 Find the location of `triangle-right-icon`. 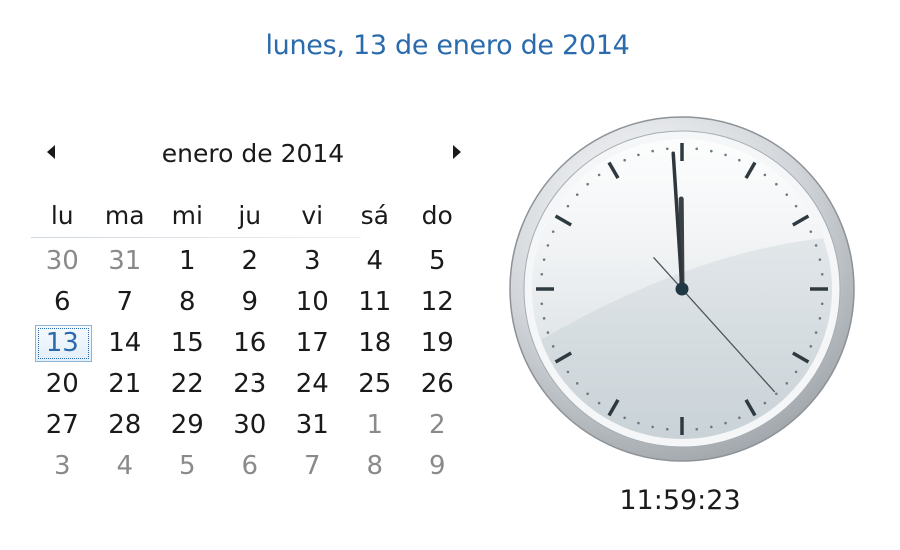

triangle-right-icon is located at coordinates (457, 152).